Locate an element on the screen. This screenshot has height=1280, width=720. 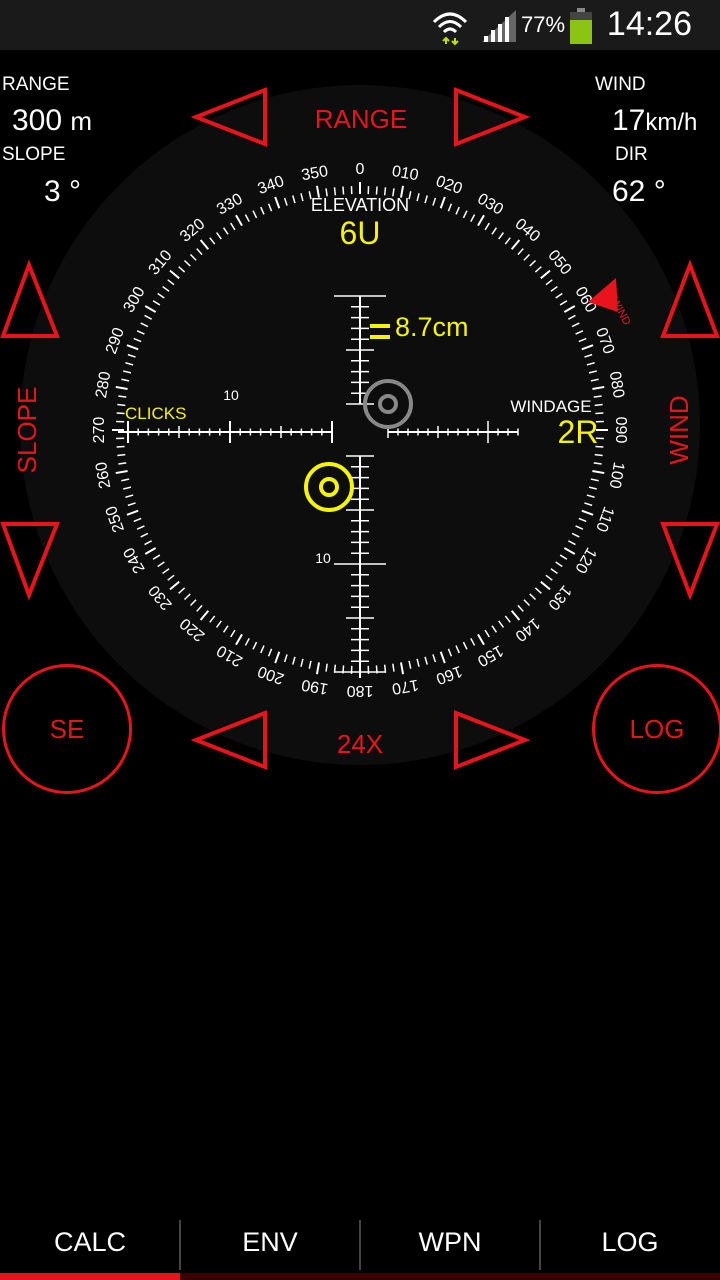
se-button-label: SE is located at coordinates (67, 729).